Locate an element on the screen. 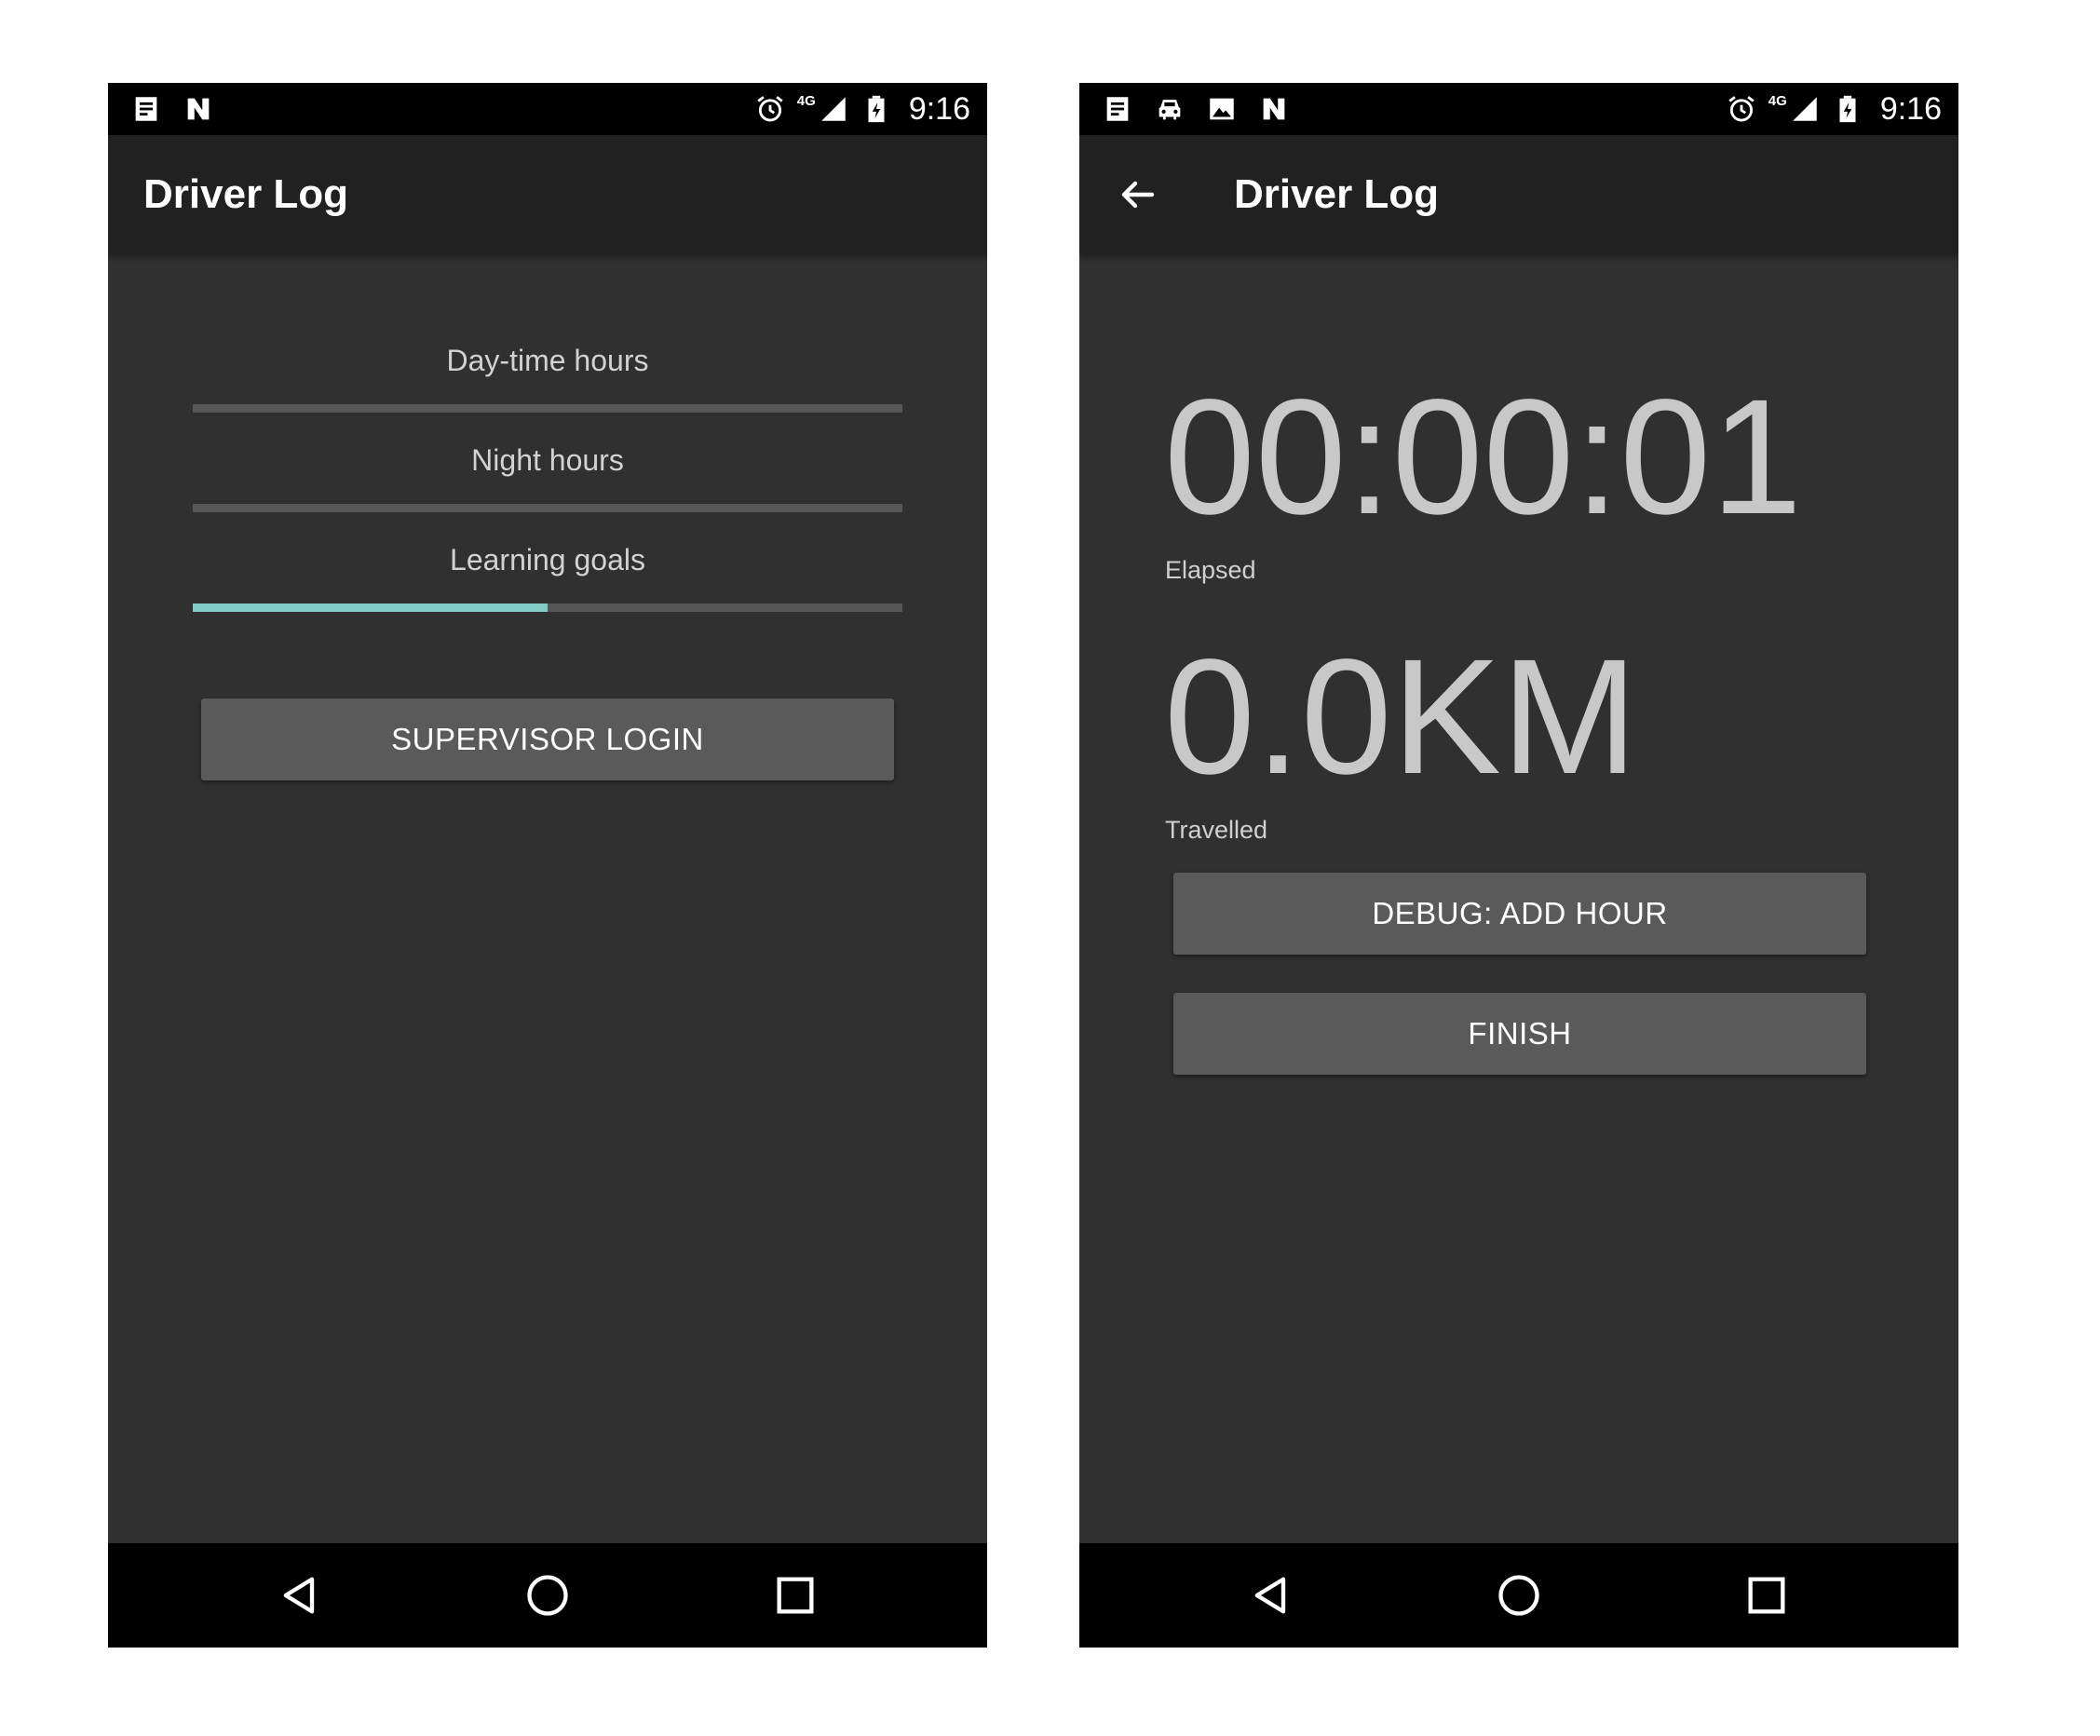 This screenshot has width=2100, height=1736. travelled-caption: Travelled is located at coordinates (1216, 830).